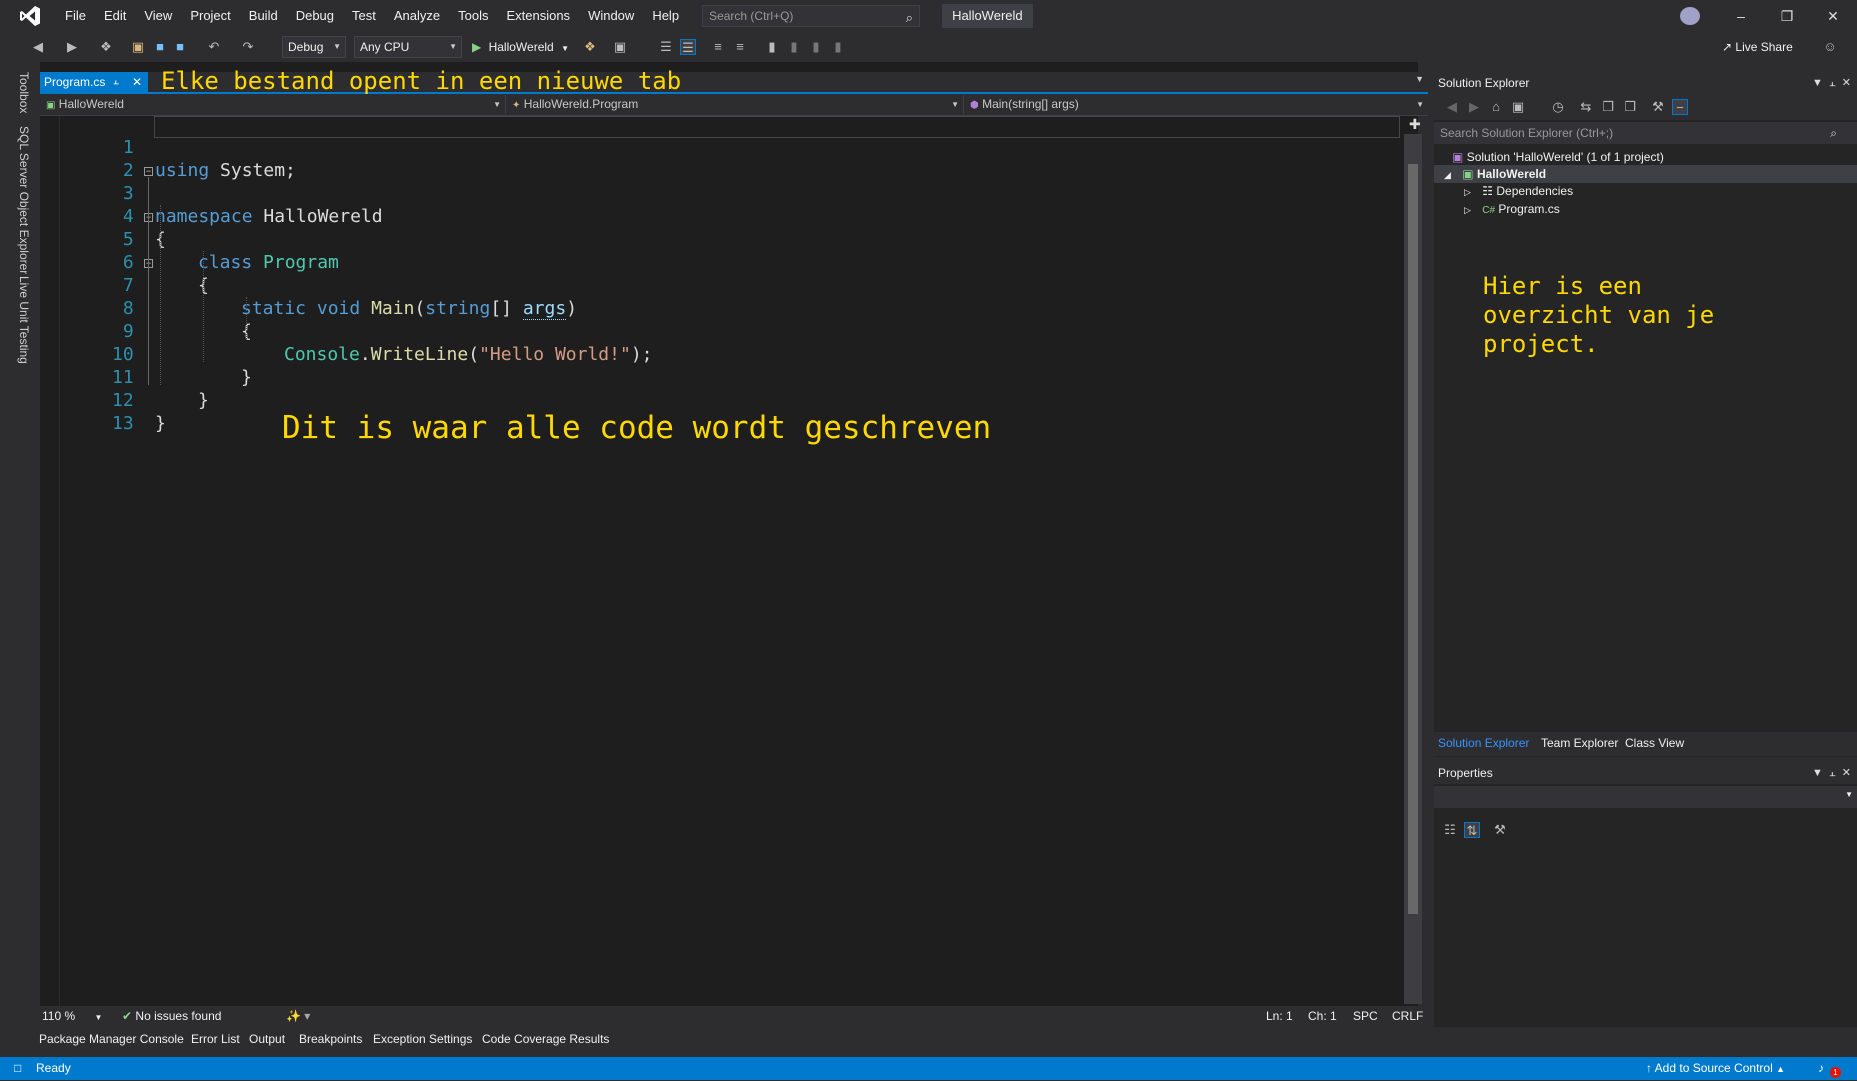 Image resolution: width=1857 pixels, height=1081 pixels. What do you see at coordinates (160, 47) in the screenshot?
I see `save-icon: ■` at bounding box center [160, 47].